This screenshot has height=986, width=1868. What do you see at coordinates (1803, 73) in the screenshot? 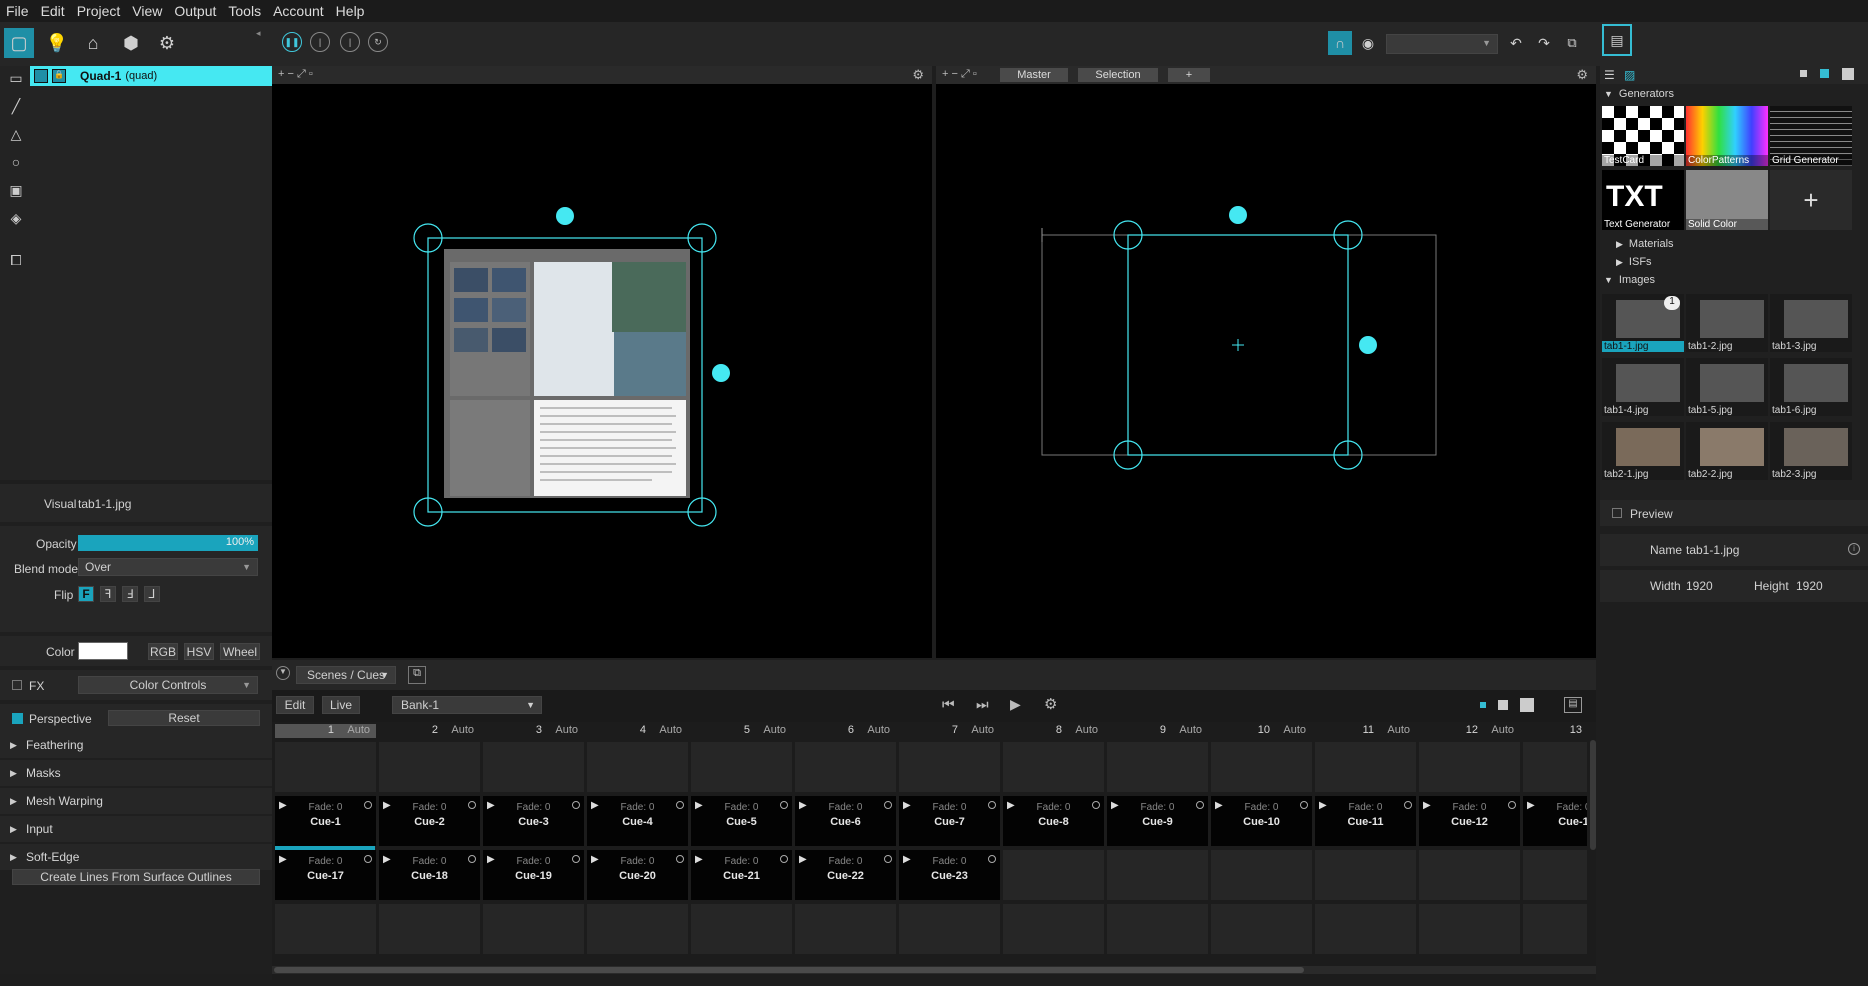
I see `size-small-icon` at bounding box center [1803, 73].